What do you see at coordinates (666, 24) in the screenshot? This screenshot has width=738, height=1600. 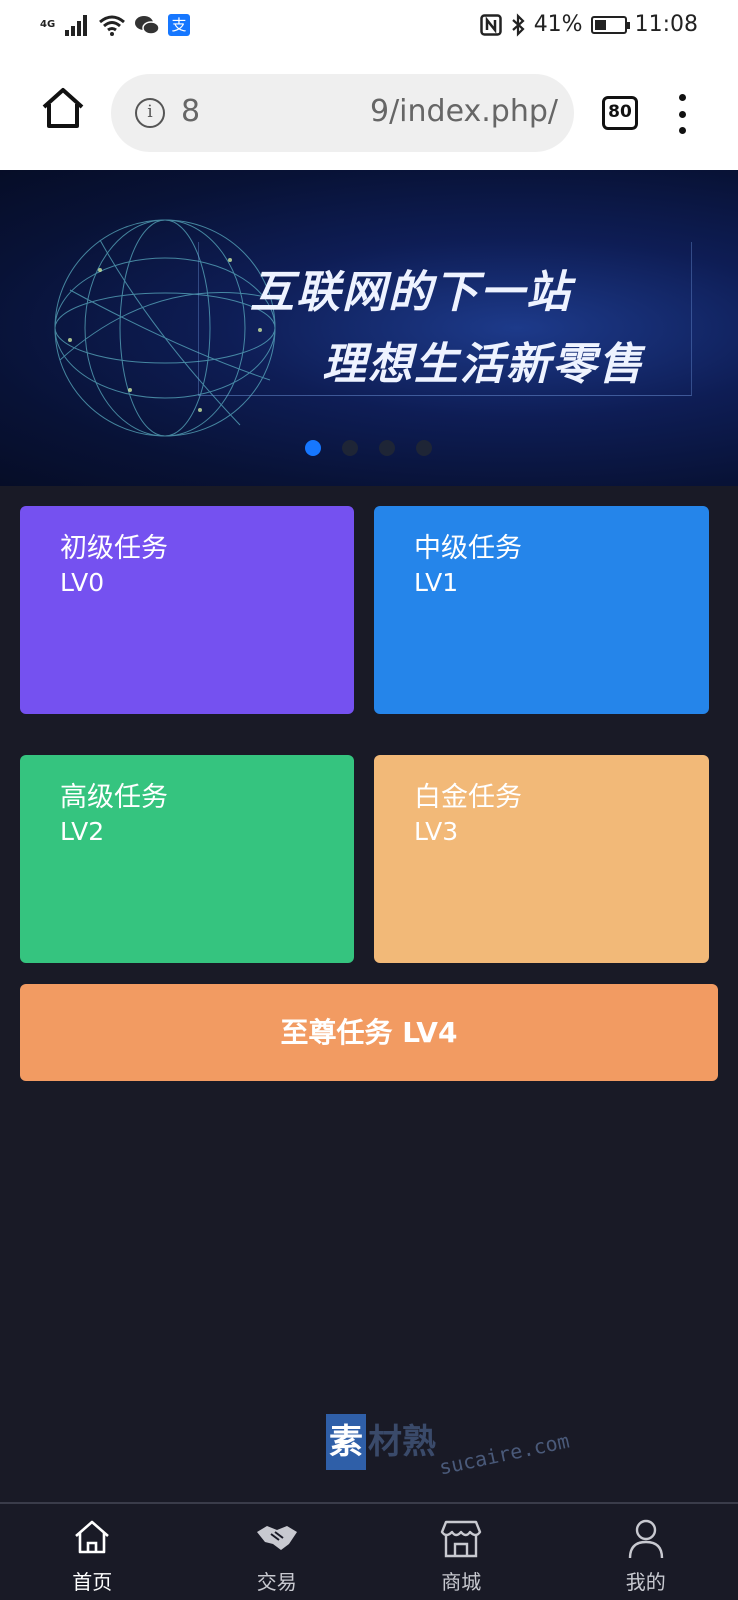 I see `clock: 11:08` at bounding box center [666, 24].